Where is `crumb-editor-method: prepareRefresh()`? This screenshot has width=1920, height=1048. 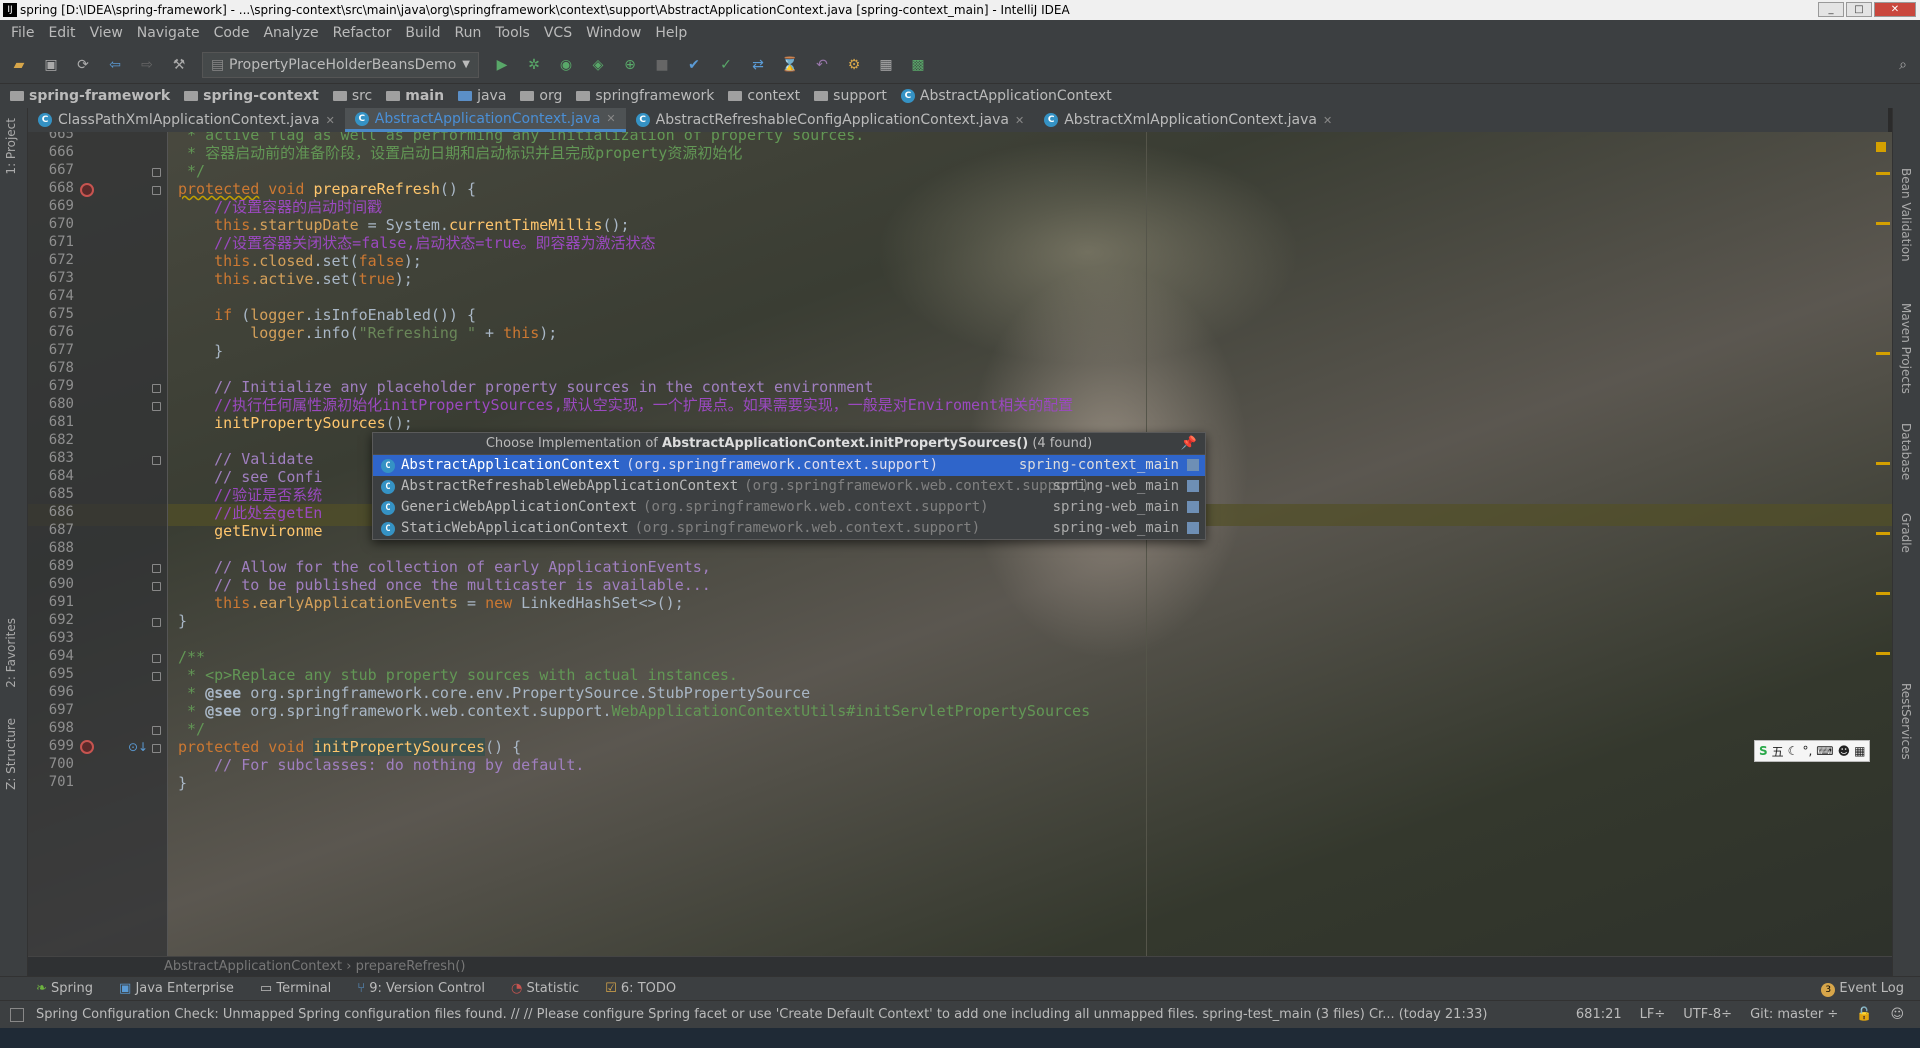
crumb-editor-method: prepareRefresh() is located at coordinates (411, 966).